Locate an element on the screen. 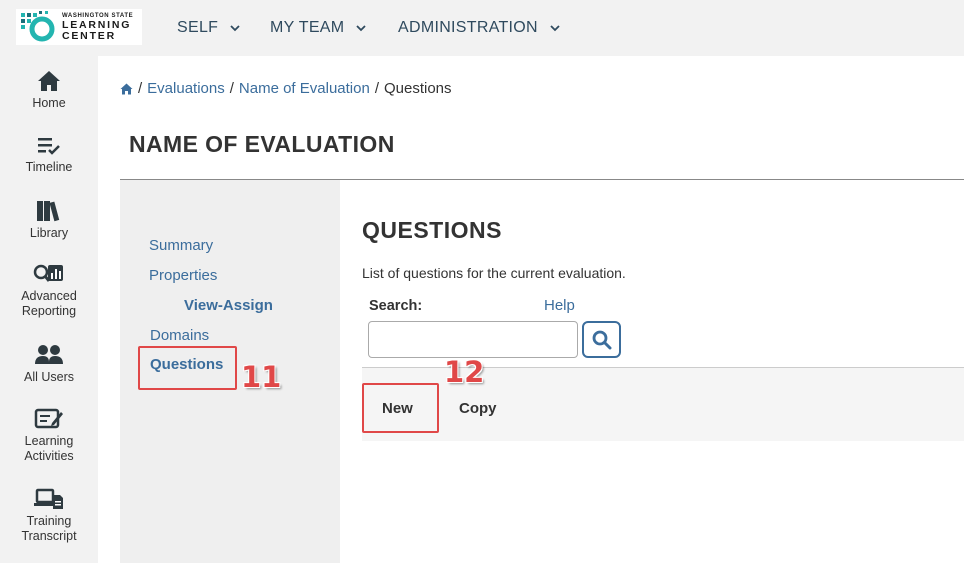 This screenshot has width=964, height=563. breadcrumb-current: Questions is located at coordinates (417, 88).